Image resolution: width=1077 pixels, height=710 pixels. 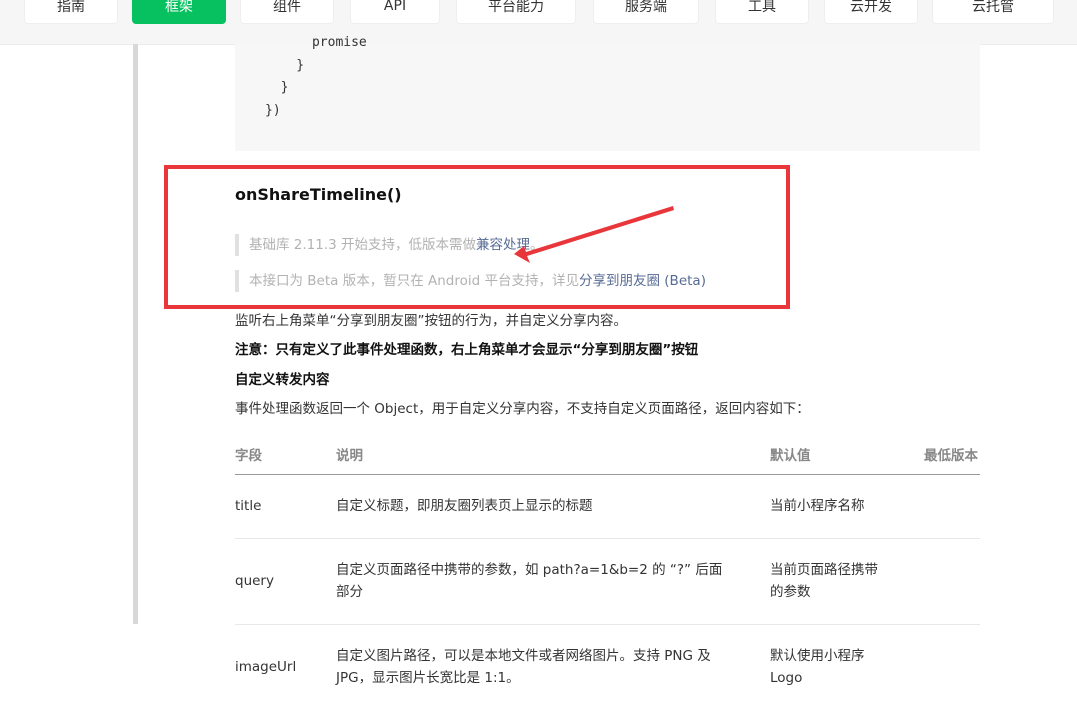 I want to click on tab-platform: 平台能力, so click(x=516, y=12).